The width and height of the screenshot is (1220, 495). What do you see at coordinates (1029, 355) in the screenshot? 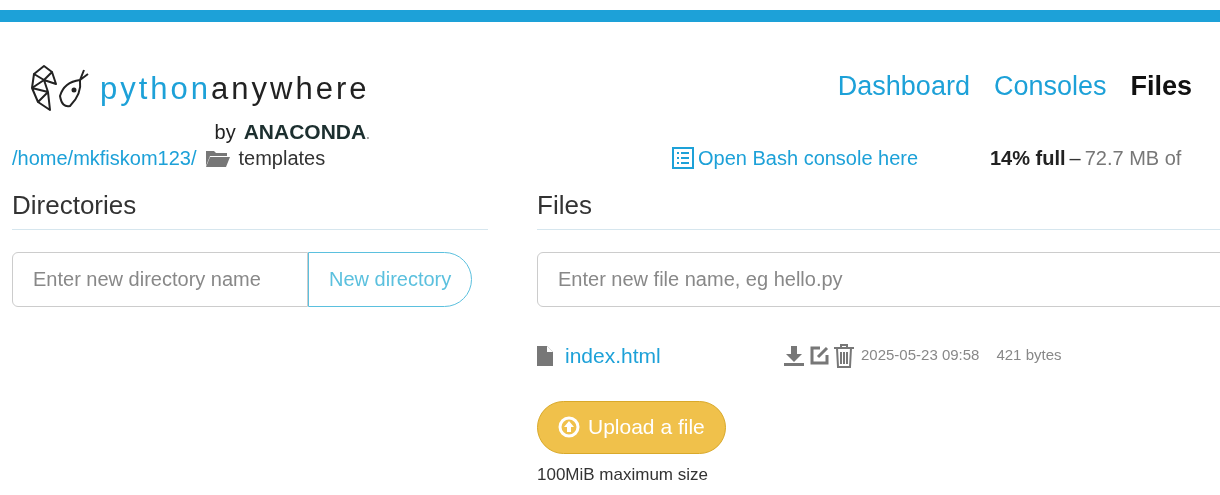
I see `file-size: 421 bytes` at bounding box center [1029, 355].